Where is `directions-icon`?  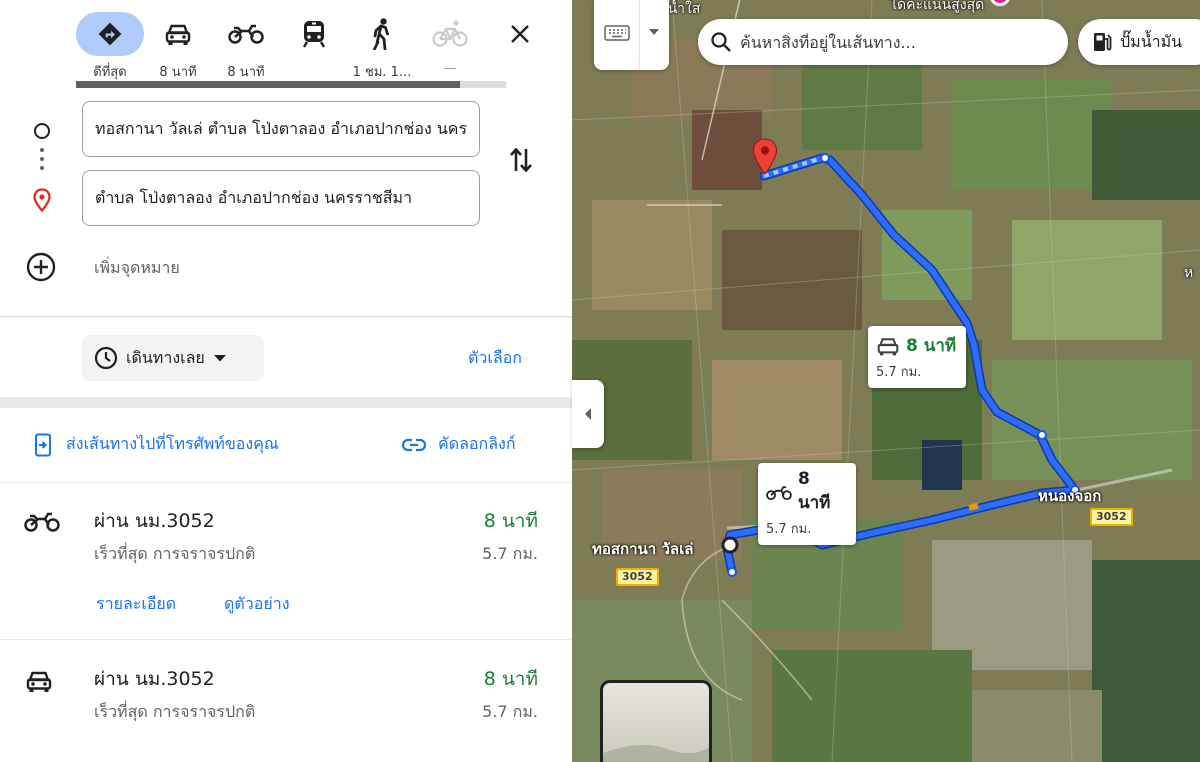
directions-icon is located at coordinates (110, 34).